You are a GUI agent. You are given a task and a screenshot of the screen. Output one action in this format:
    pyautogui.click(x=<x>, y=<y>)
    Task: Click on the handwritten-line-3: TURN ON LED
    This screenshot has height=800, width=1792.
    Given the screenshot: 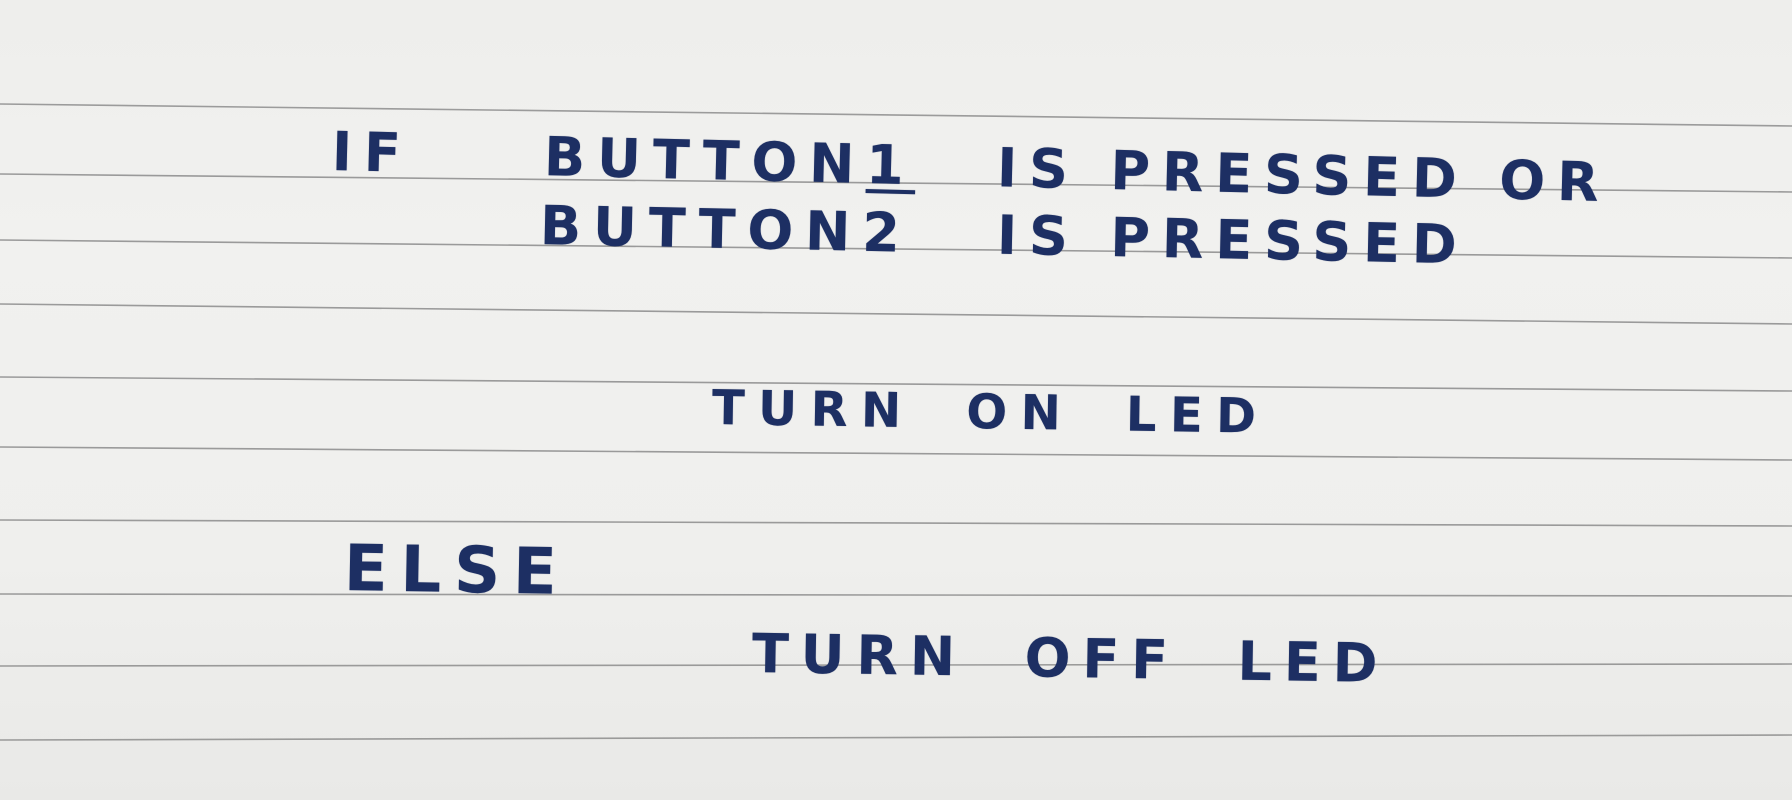 What is the action you would take?
    pyautogui.click(x=991, y=412)
    